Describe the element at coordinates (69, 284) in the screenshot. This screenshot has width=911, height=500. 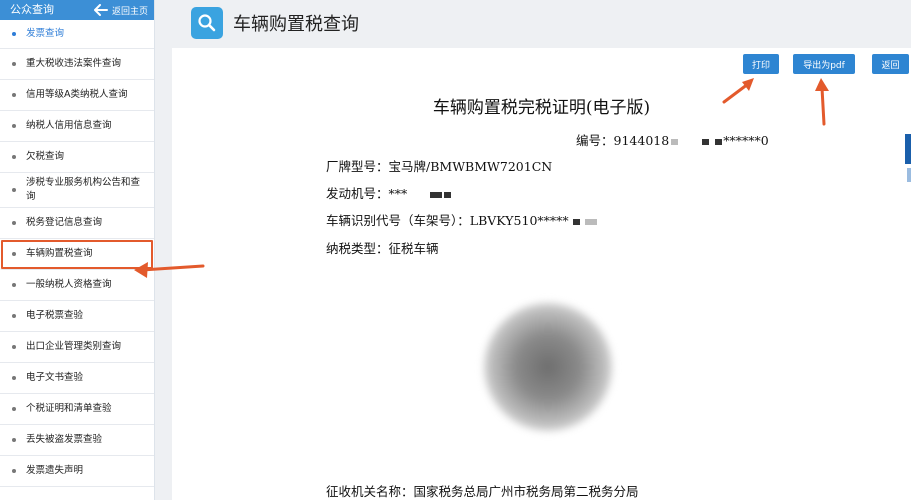
I see `sidebar-item-label: 一般纳税人资格查询` at that location.